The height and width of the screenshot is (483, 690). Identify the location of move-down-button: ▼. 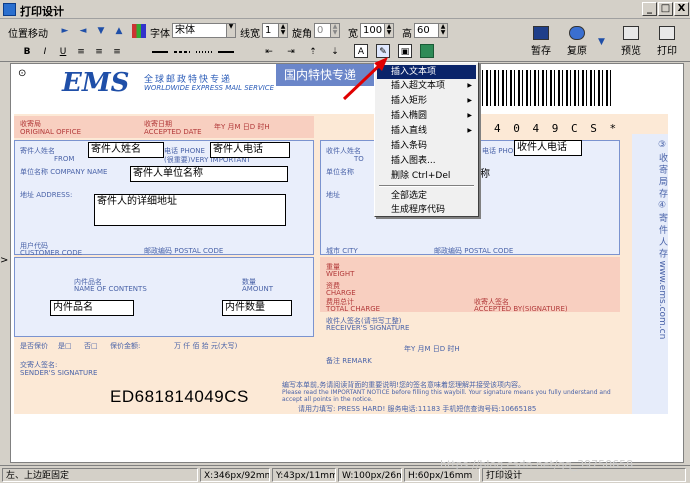
(101, 31).